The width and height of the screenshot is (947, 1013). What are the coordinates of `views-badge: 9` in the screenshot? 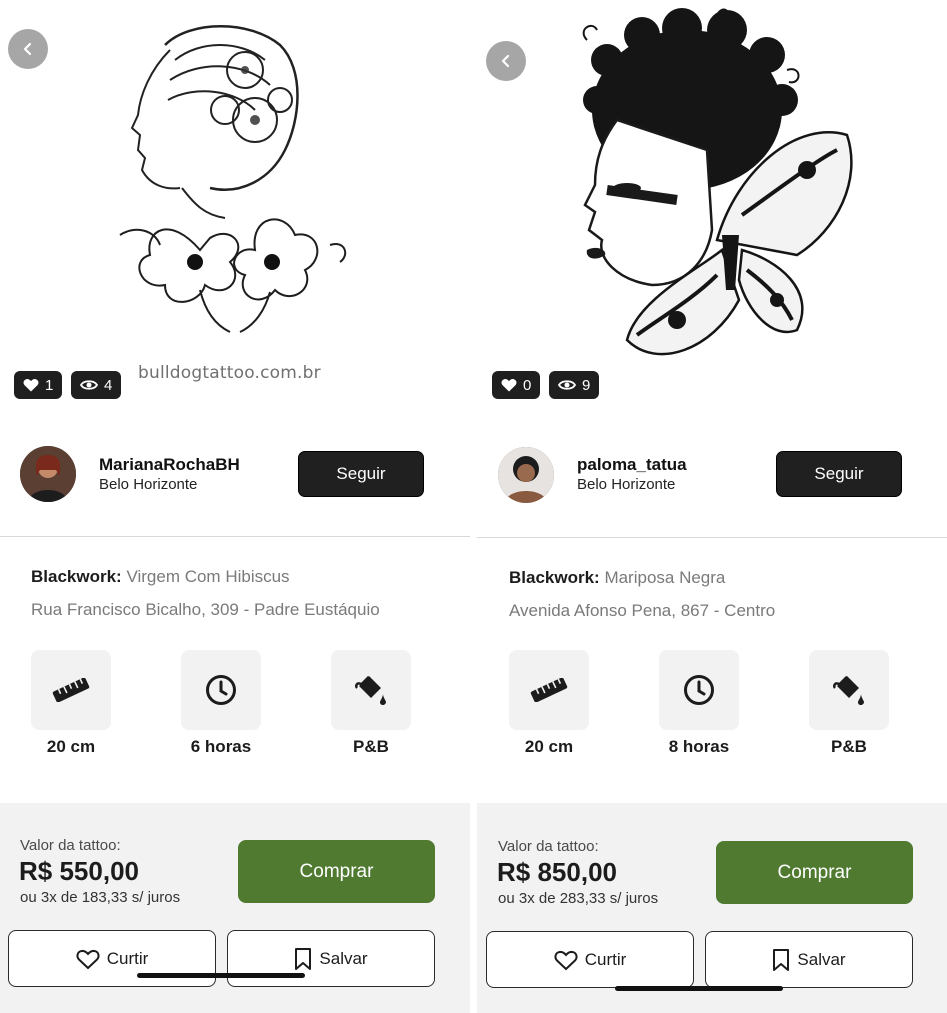 It's located at (574, 385).